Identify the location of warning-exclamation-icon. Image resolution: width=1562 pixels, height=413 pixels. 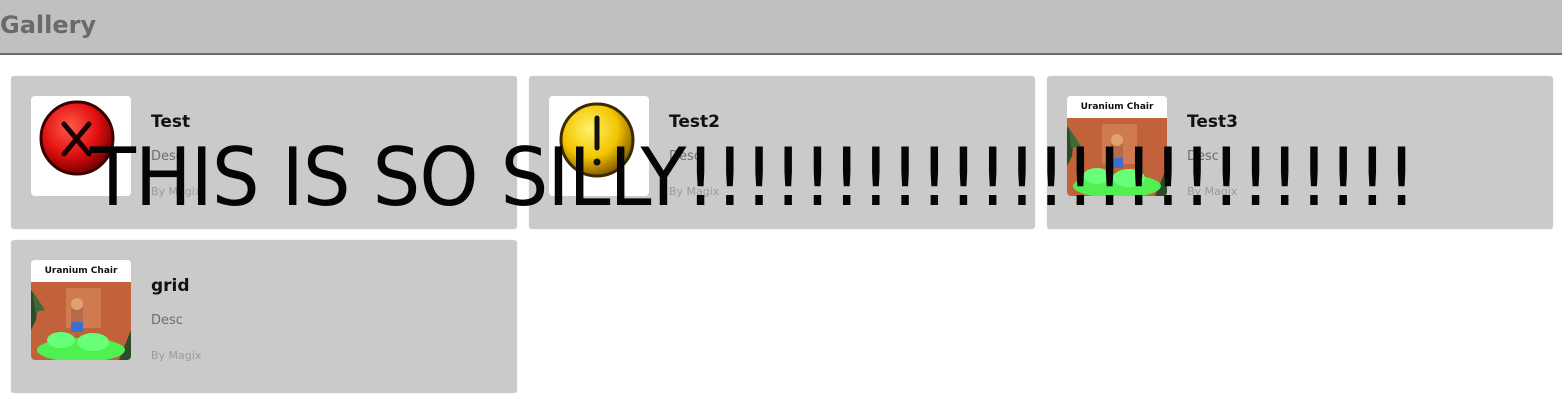
(597, 140).